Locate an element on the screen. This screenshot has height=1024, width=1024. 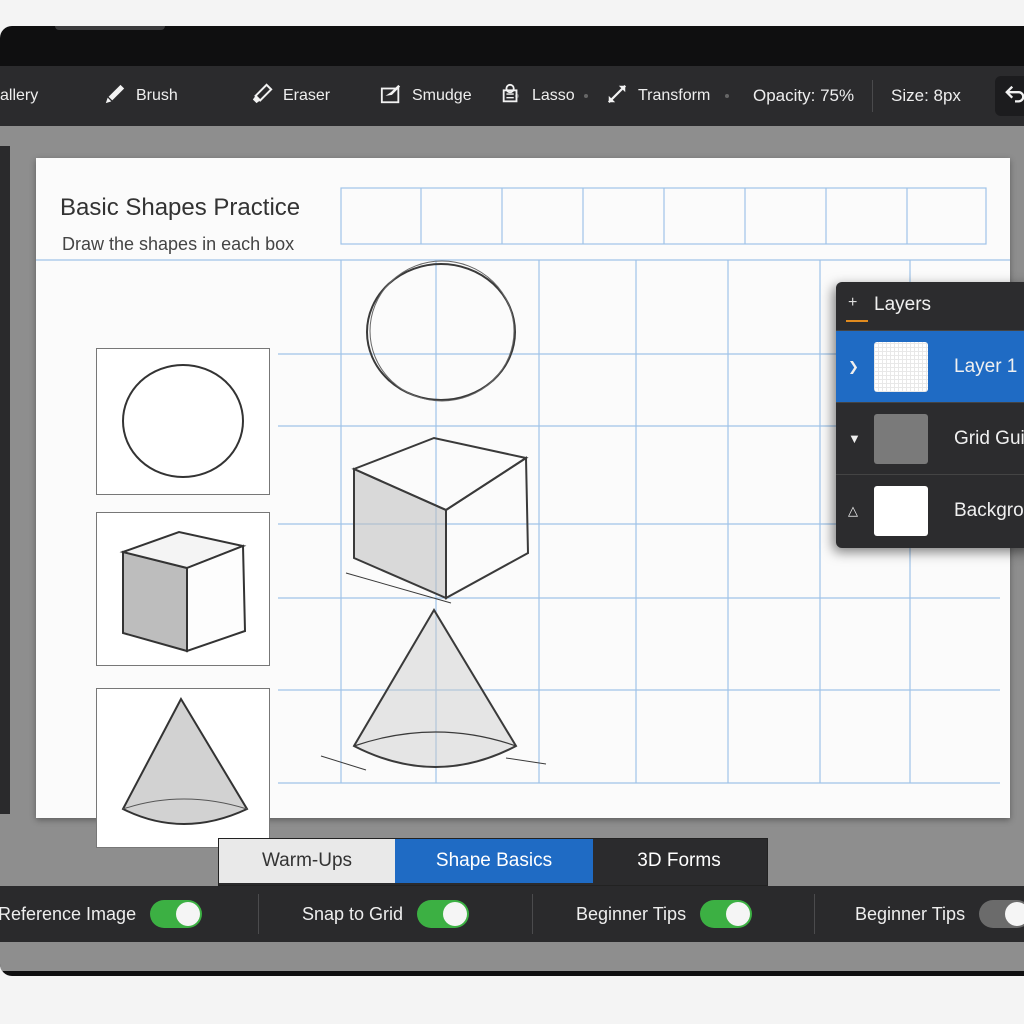
opacity-control: Opacity: 75% is located at coordinates (803, 96).